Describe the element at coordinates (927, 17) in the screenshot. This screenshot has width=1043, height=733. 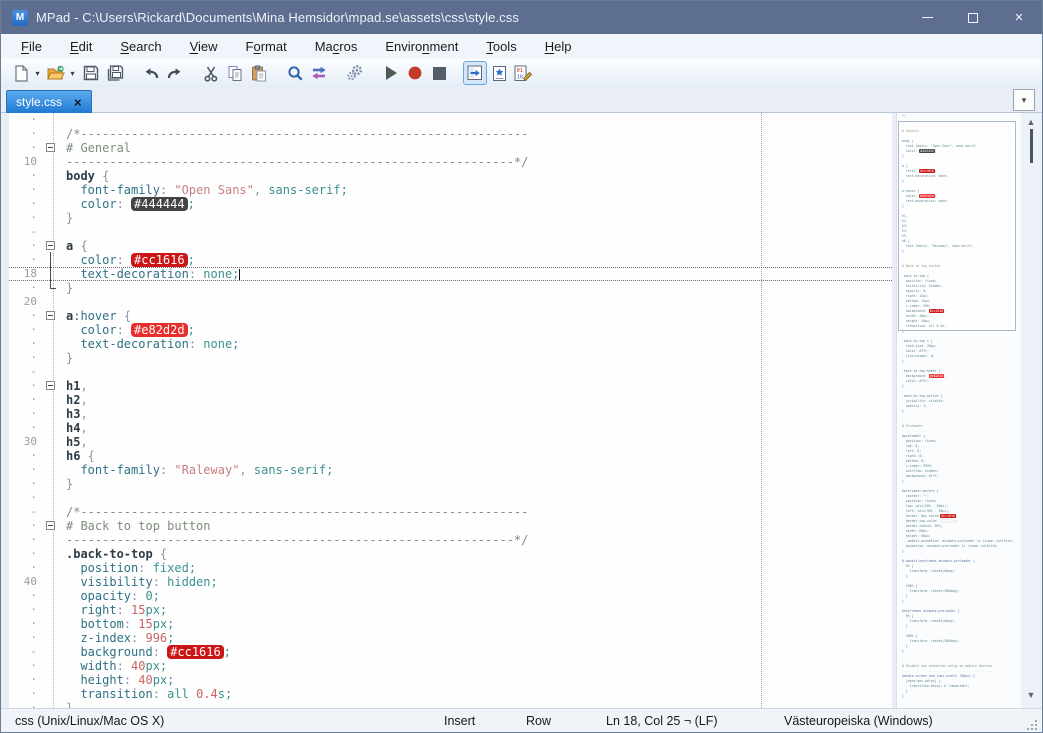
I see `minimize-button` at that location.